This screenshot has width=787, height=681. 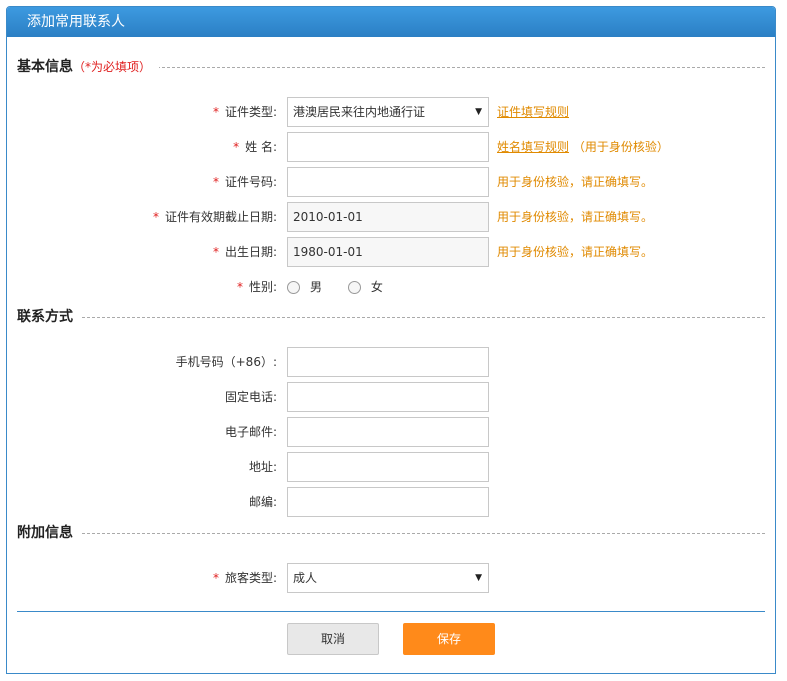 I want to click on row-name: * 姓 名: 姓名填写规则 （用于身份核验）, so click(x=391, y=147).